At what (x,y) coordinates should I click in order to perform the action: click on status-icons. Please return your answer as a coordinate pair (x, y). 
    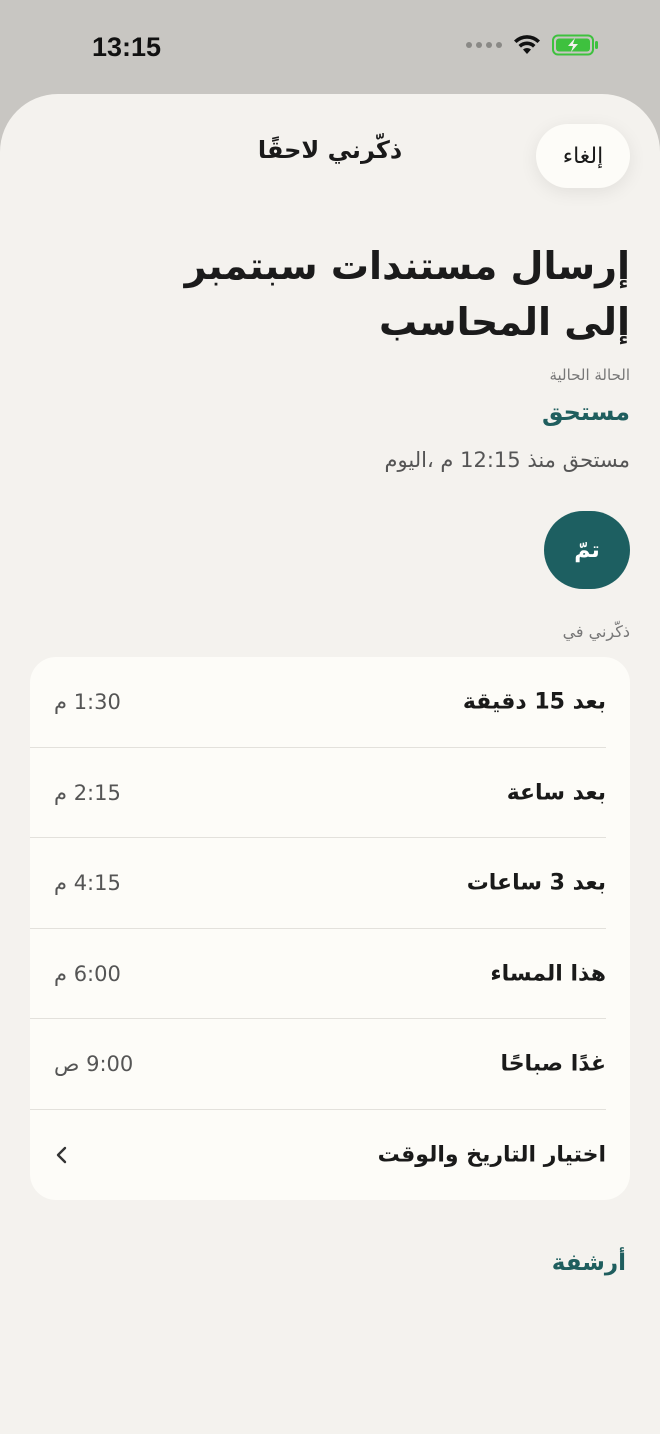
    Looking at the image, I should click on (533, 45).